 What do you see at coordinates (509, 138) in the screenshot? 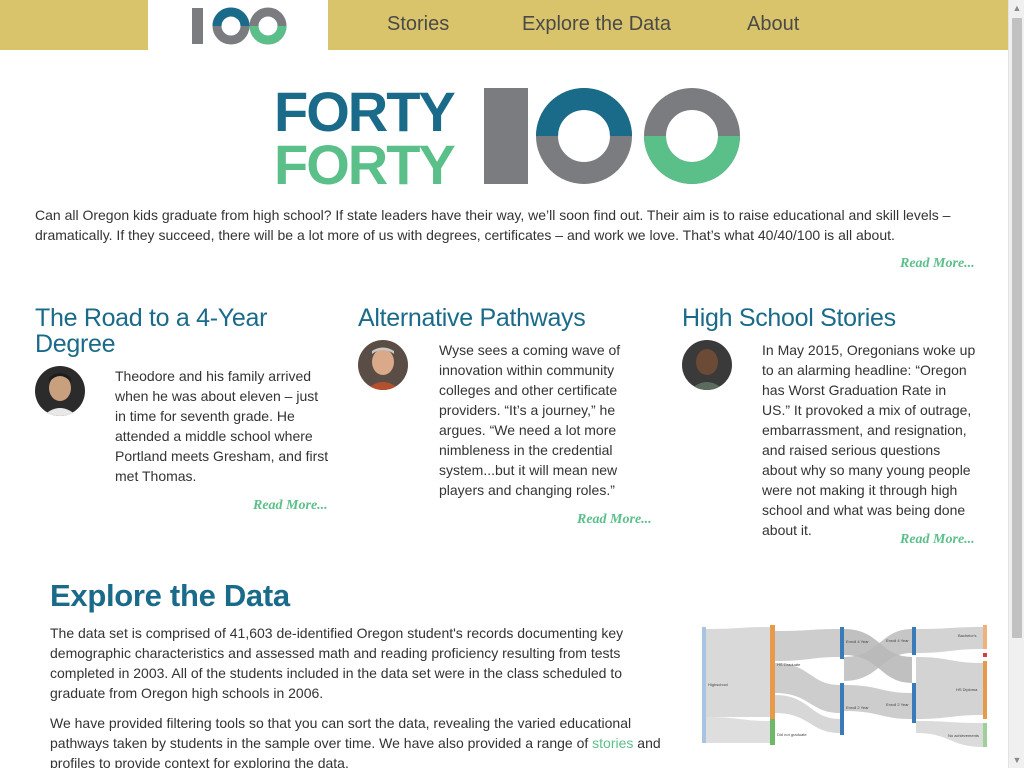
I see `hero-logo: FORTY FORTY` at bounding box center [509, 138].